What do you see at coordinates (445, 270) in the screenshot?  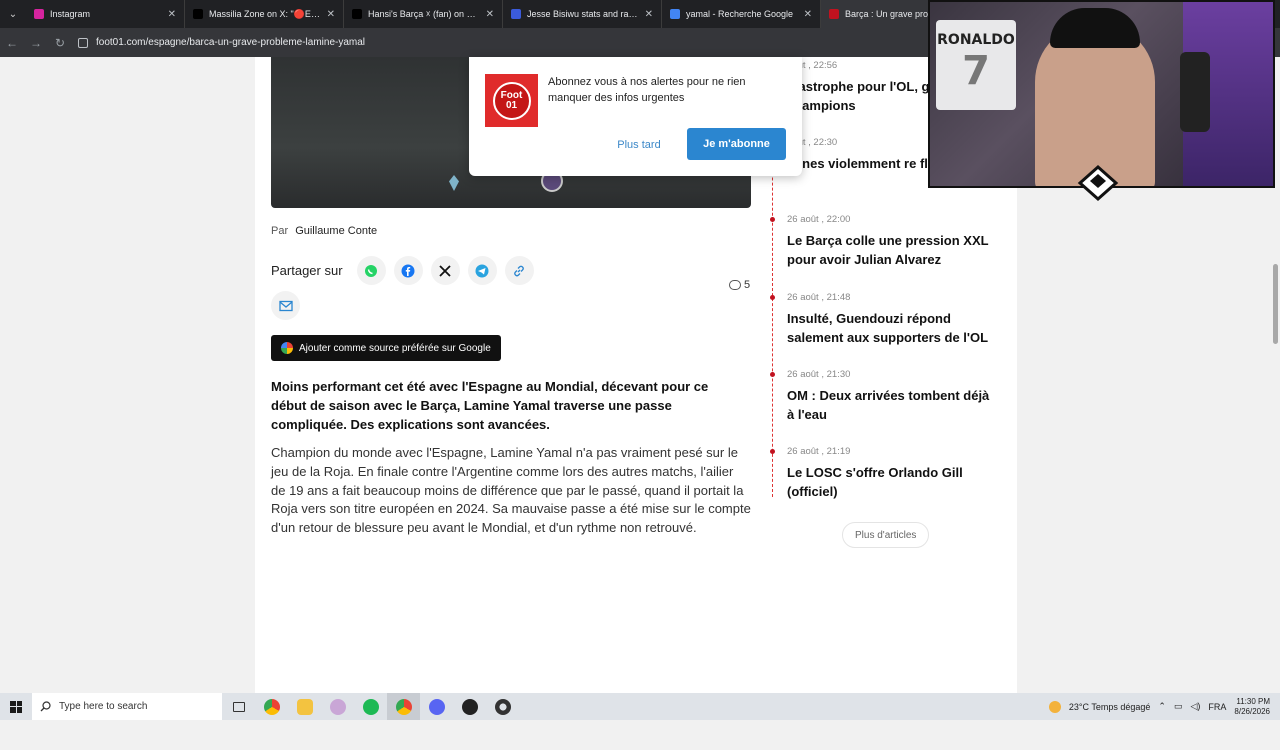 I see `x-share-button` at bounding box center [445, 270].